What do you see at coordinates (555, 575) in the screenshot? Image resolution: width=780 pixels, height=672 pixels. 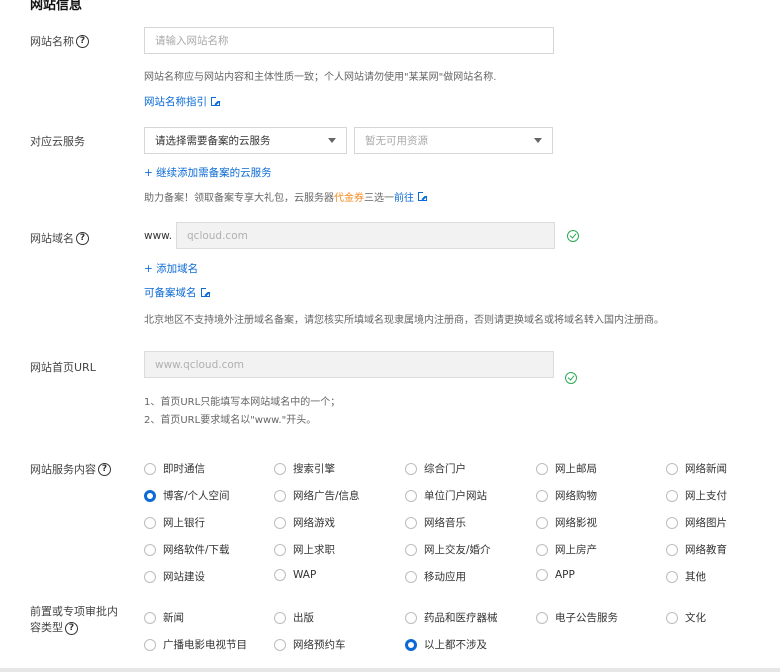 I see `radio-option: APP` at bounding box center [555, 575].